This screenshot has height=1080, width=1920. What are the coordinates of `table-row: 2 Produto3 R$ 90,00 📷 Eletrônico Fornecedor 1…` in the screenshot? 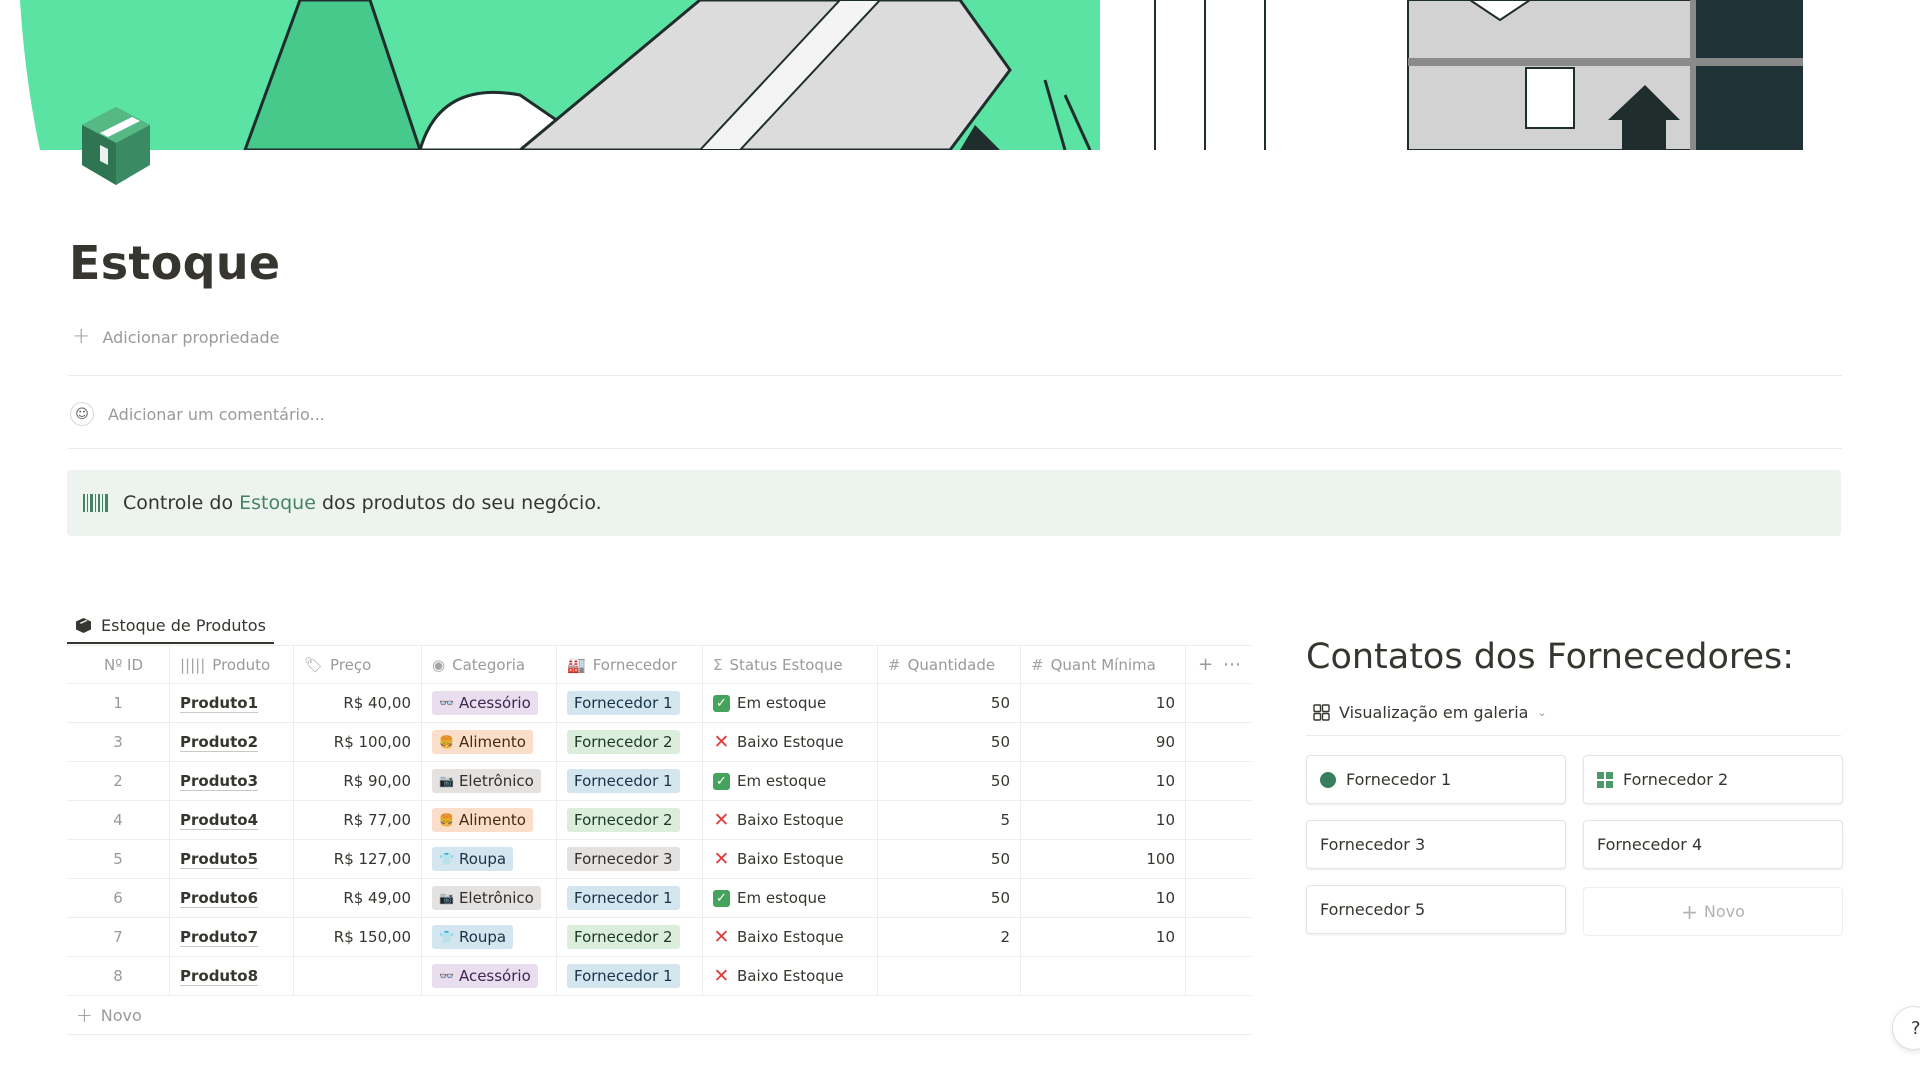 It's located at (659, 781).